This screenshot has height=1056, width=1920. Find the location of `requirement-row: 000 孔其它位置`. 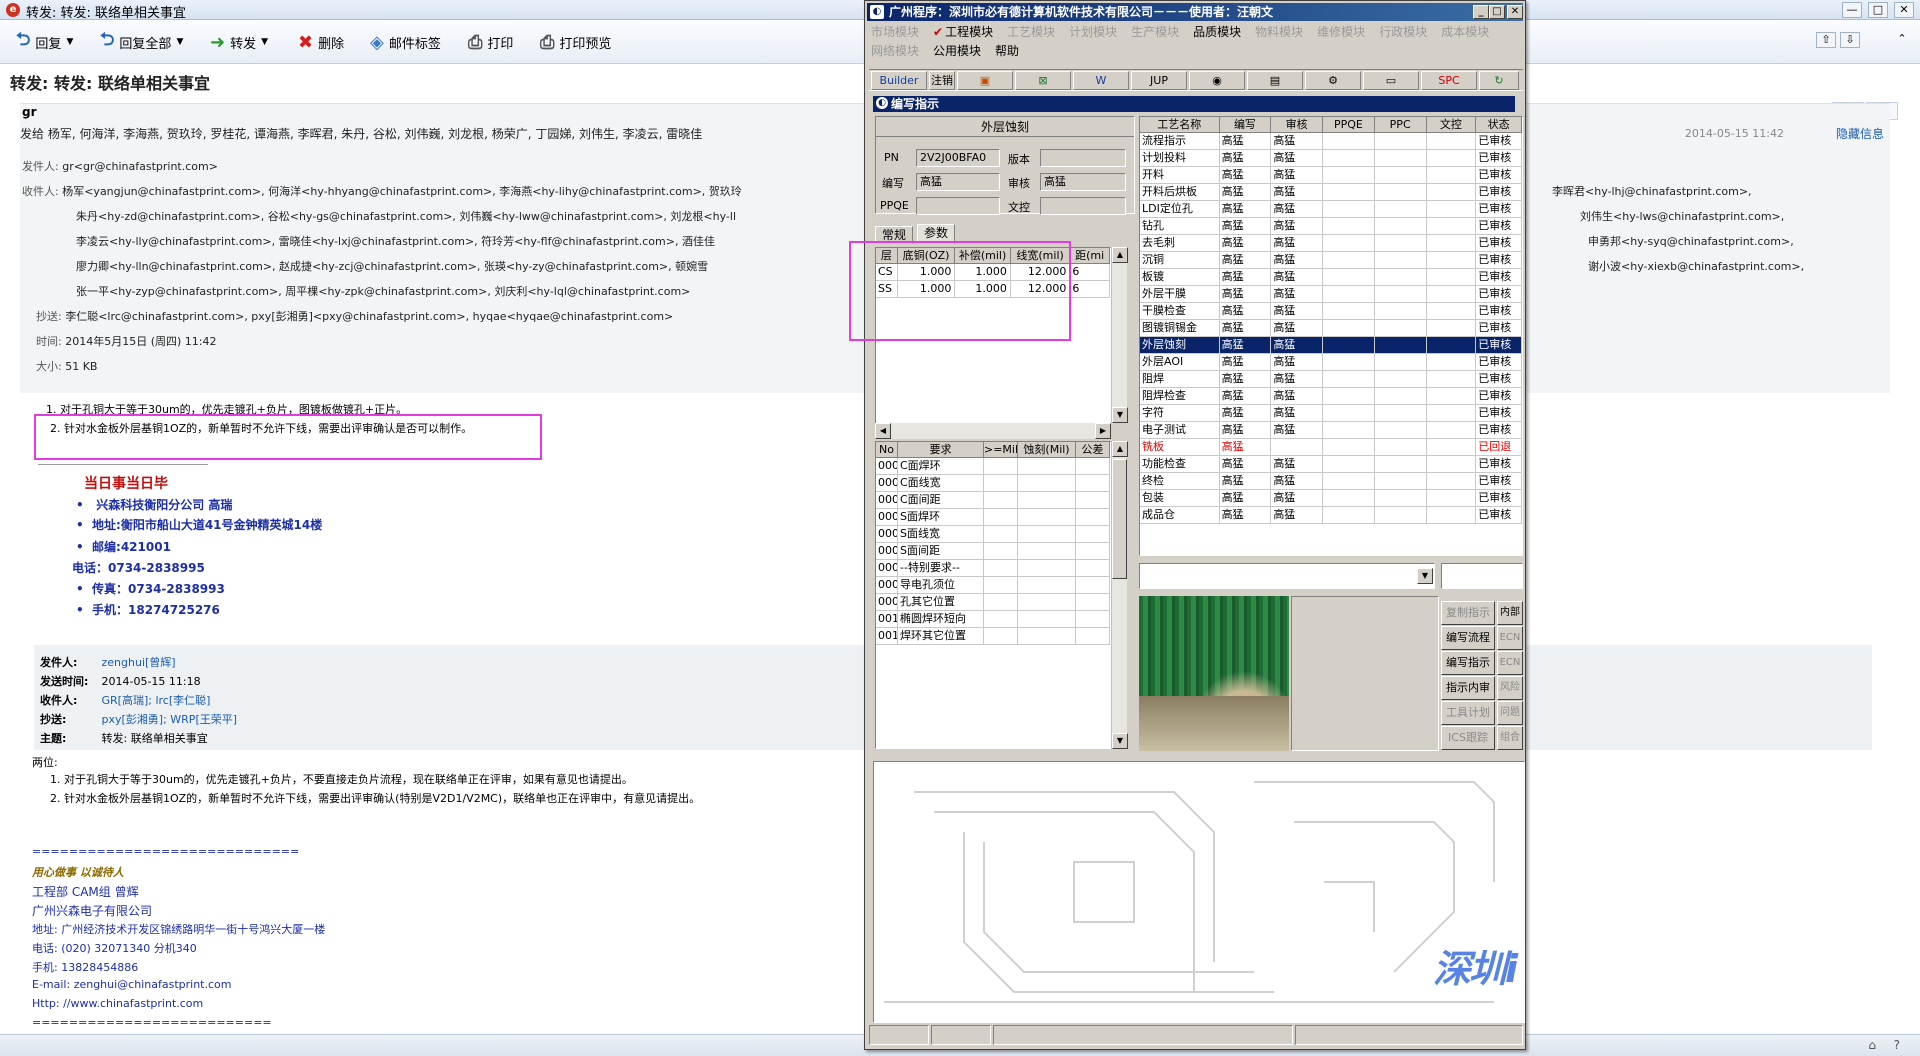

requirement-row: 000 孔其它位置 is located at coordinates (993, 602).